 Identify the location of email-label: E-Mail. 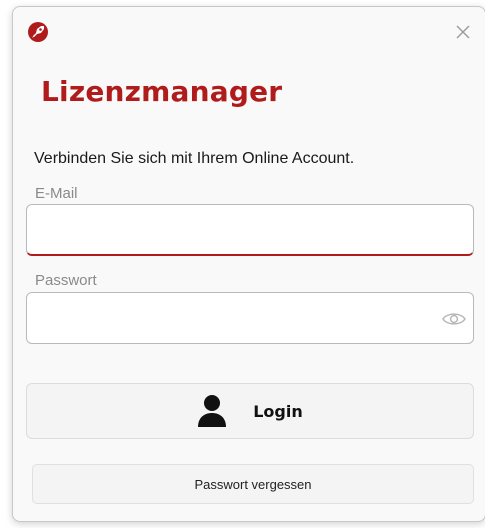
(56, 193).